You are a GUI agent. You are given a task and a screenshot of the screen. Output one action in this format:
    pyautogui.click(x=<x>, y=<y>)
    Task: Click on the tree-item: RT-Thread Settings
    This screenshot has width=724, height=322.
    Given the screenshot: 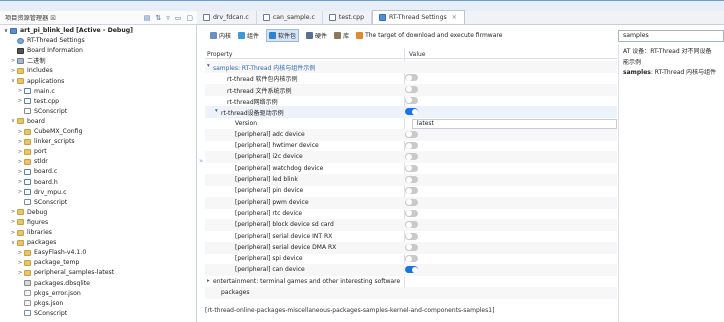 What is the action you would take?
    pyautogui.click(x=47, y=40)
    